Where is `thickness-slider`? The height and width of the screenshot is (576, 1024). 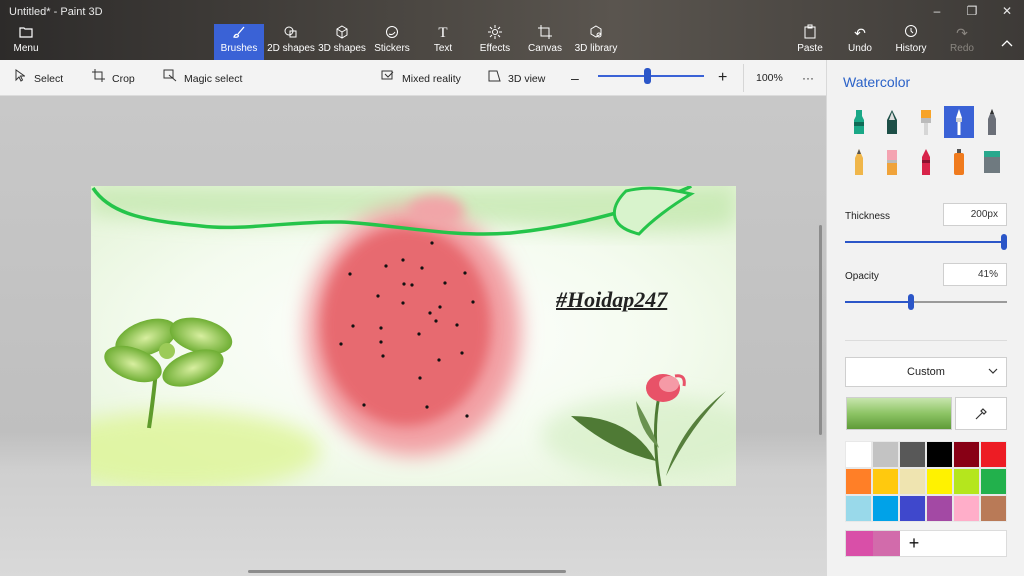 thickness-slider is located at coordinates (926, 242).